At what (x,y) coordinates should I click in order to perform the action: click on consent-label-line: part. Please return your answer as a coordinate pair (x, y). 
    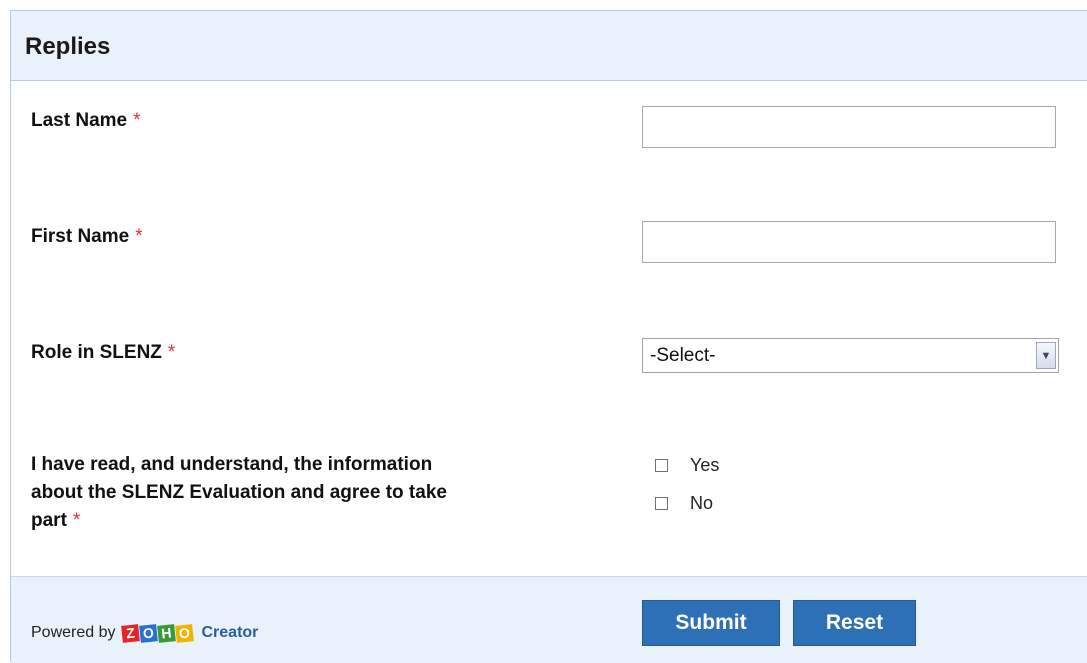
    Looking at the image, I should click on (49, 520).